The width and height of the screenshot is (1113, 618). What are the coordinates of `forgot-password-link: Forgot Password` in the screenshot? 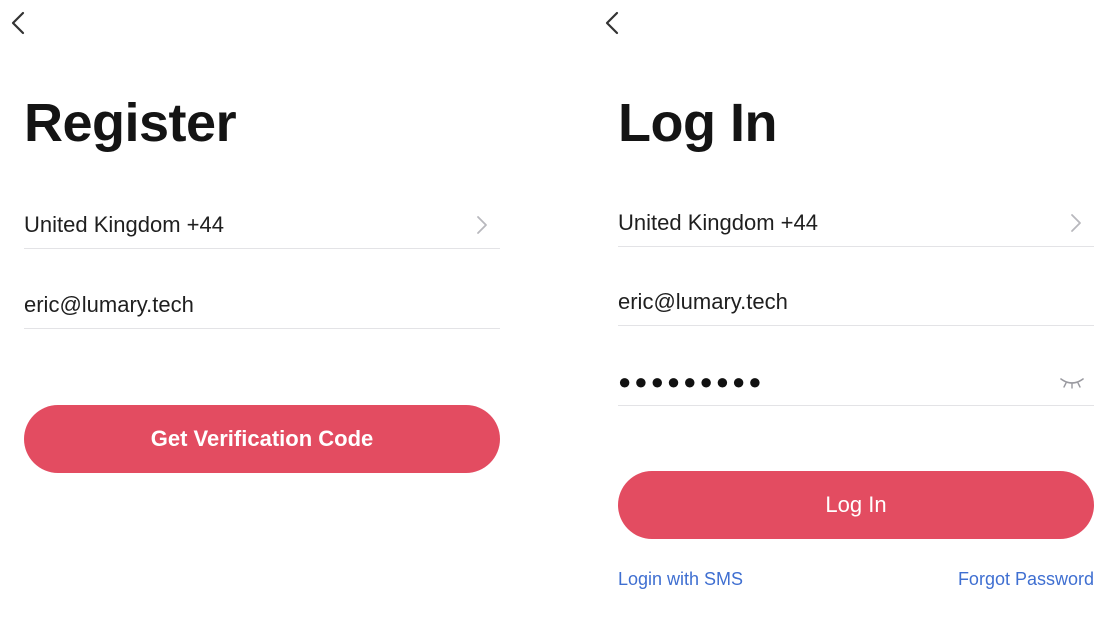 It's located at (1026, 579).